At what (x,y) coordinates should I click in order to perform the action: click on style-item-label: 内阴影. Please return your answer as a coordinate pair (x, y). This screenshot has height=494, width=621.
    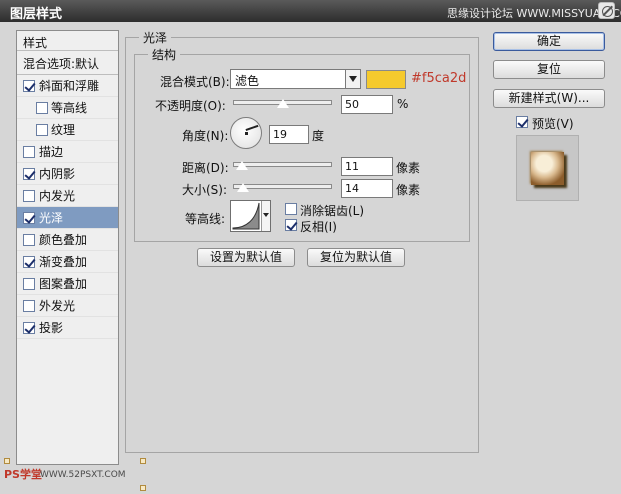
    Looking at the image, I should click on (57, 174).